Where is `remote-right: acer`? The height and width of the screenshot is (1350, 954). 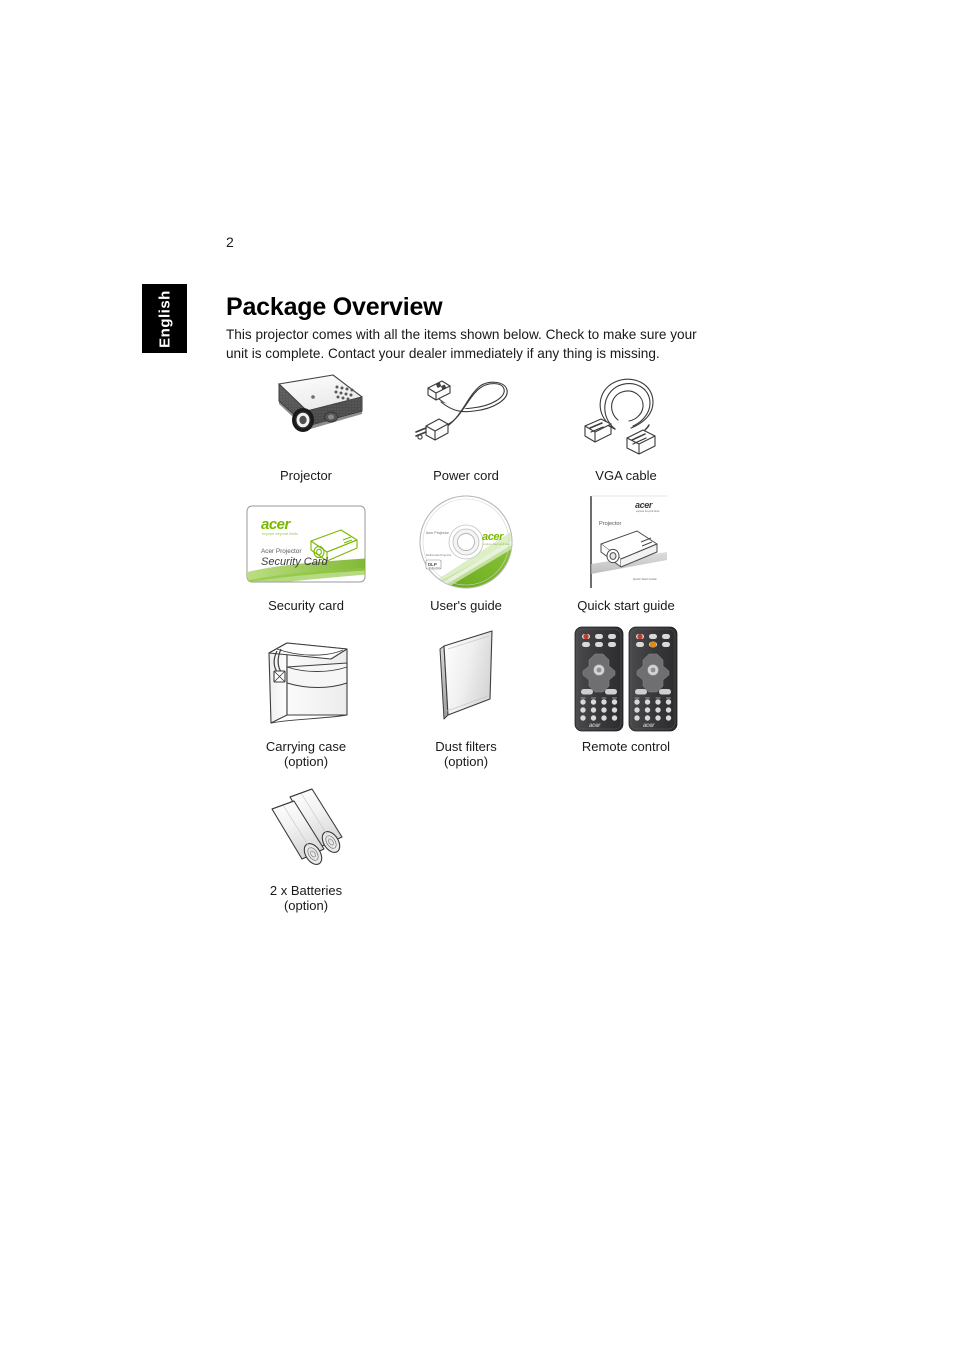
remote-right: acer is located at coordinates (653, 679).